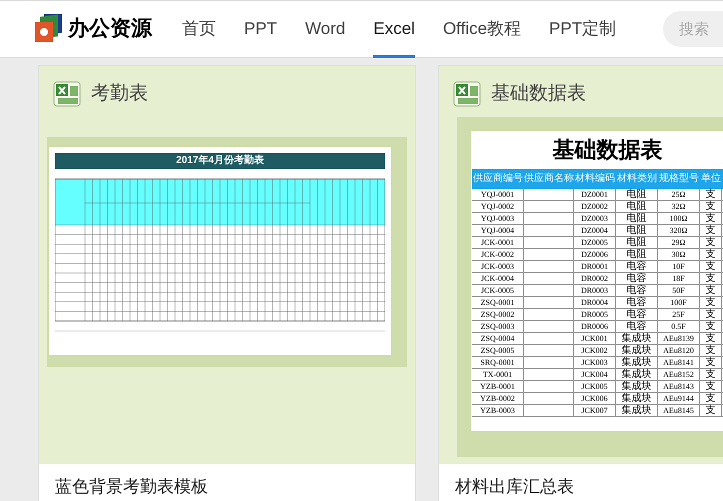  Describe the element at coordinates (498, 302) in the screenshot. I see `table-cell: ZSQ-0001` at that location.